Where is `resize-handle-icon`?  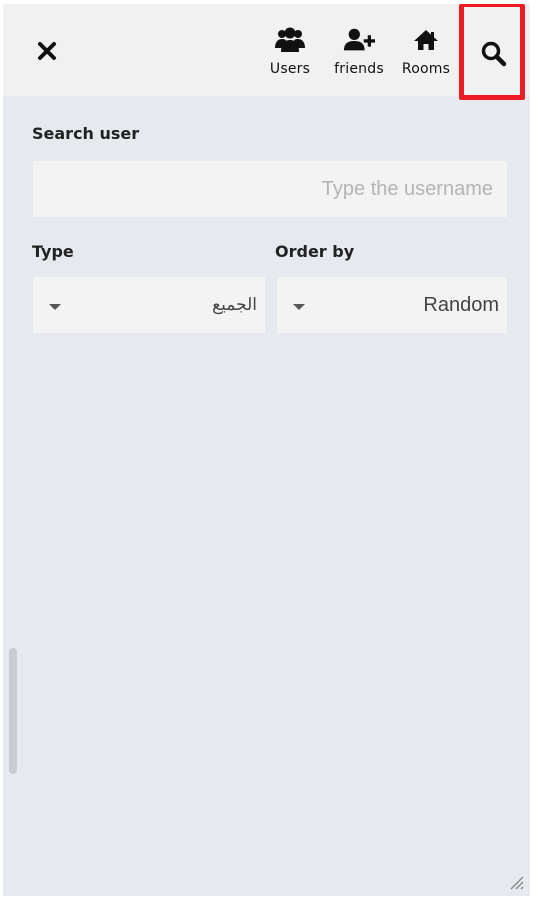
resize-handle-icon is located at coordinates (515, 881).